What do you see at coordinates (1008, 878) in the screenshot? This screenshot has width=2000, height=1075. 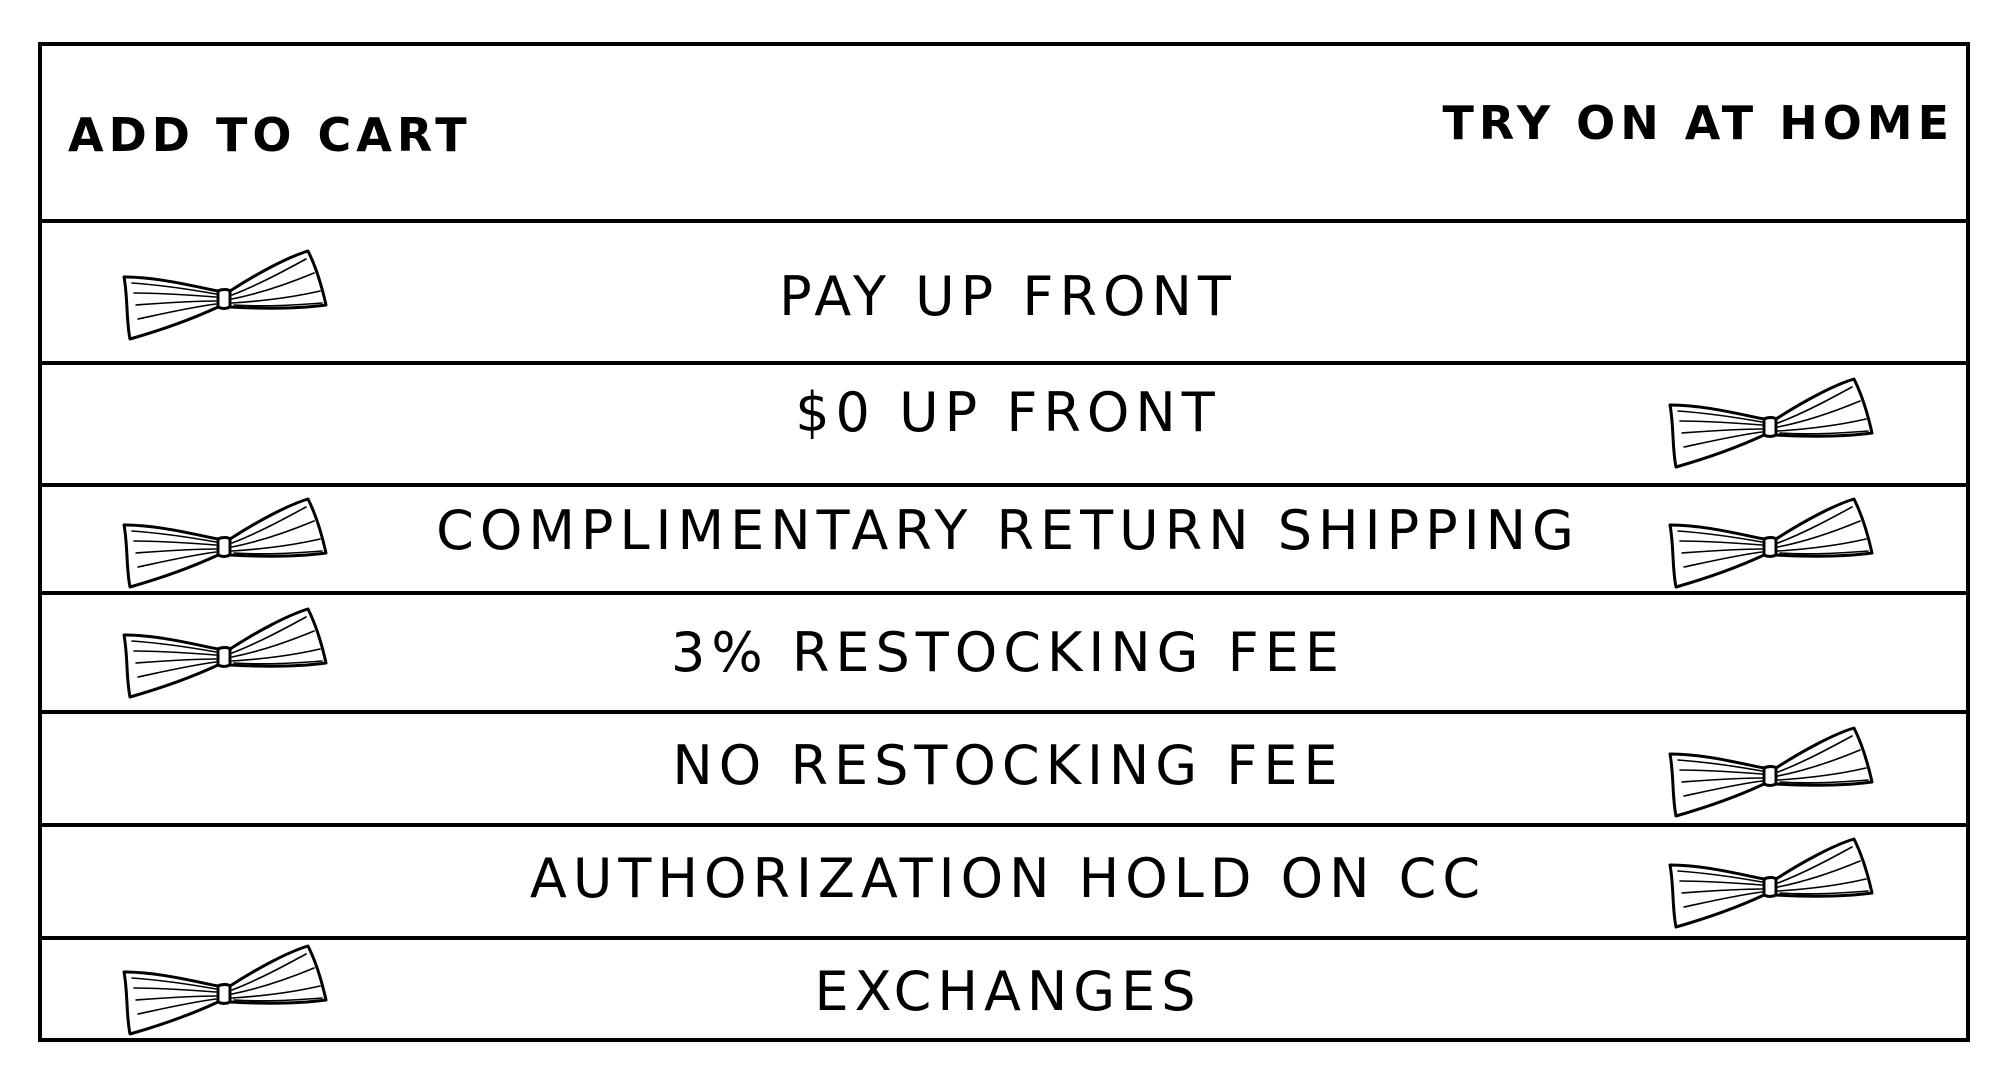 I see `row-label: AUTHORIZATION HOLD ON CC` at bounding box center [1008, 878].